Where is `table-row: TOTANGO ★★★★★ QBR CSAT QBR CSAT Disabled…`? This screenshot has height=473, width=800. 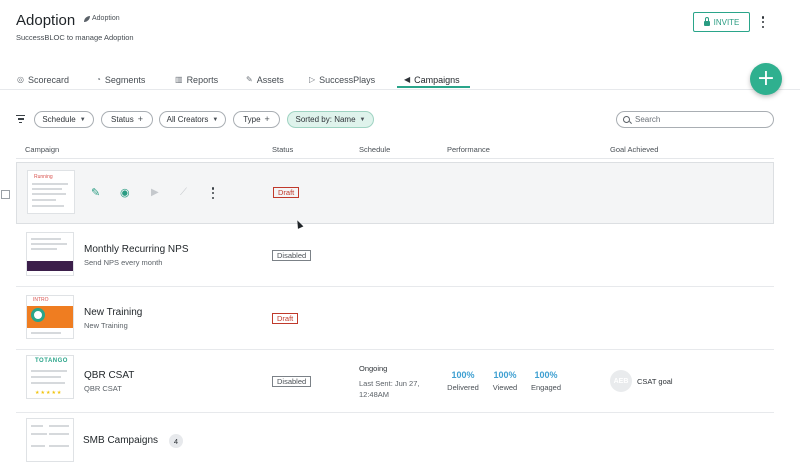 table-row: TOTANGO ★★★★★ QBR CSAT QBR CSAT Disabled… is located at coordinates (395, 382).